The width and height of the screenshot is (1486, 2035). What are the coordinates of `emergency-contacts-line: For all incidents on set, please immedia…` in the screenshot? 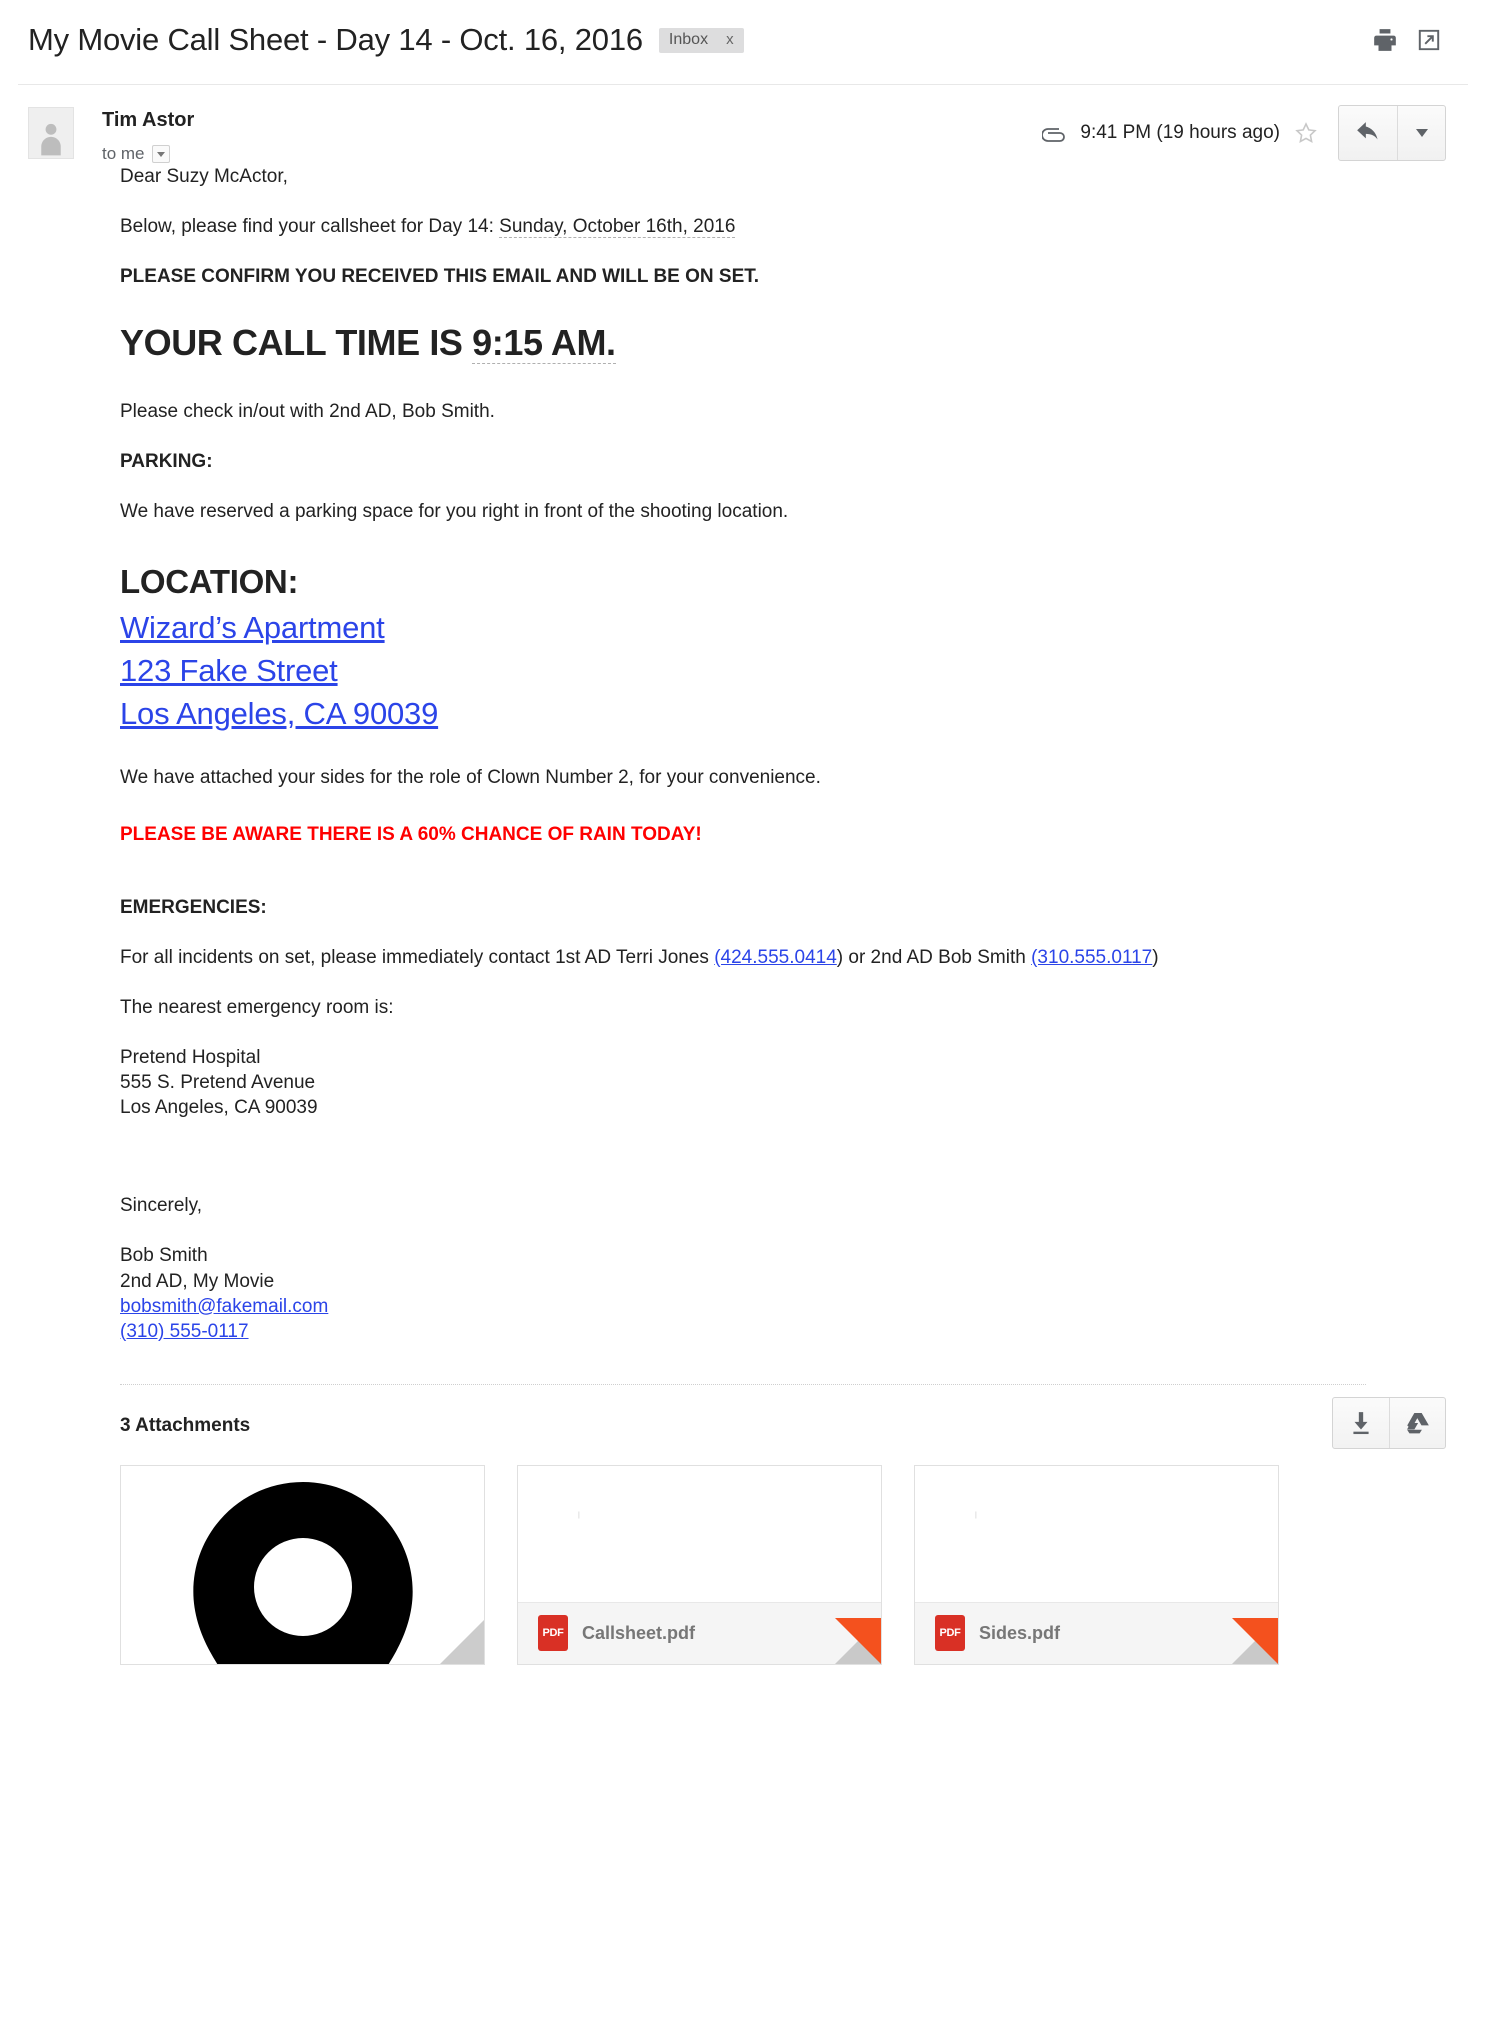 It's located at (783, 957).